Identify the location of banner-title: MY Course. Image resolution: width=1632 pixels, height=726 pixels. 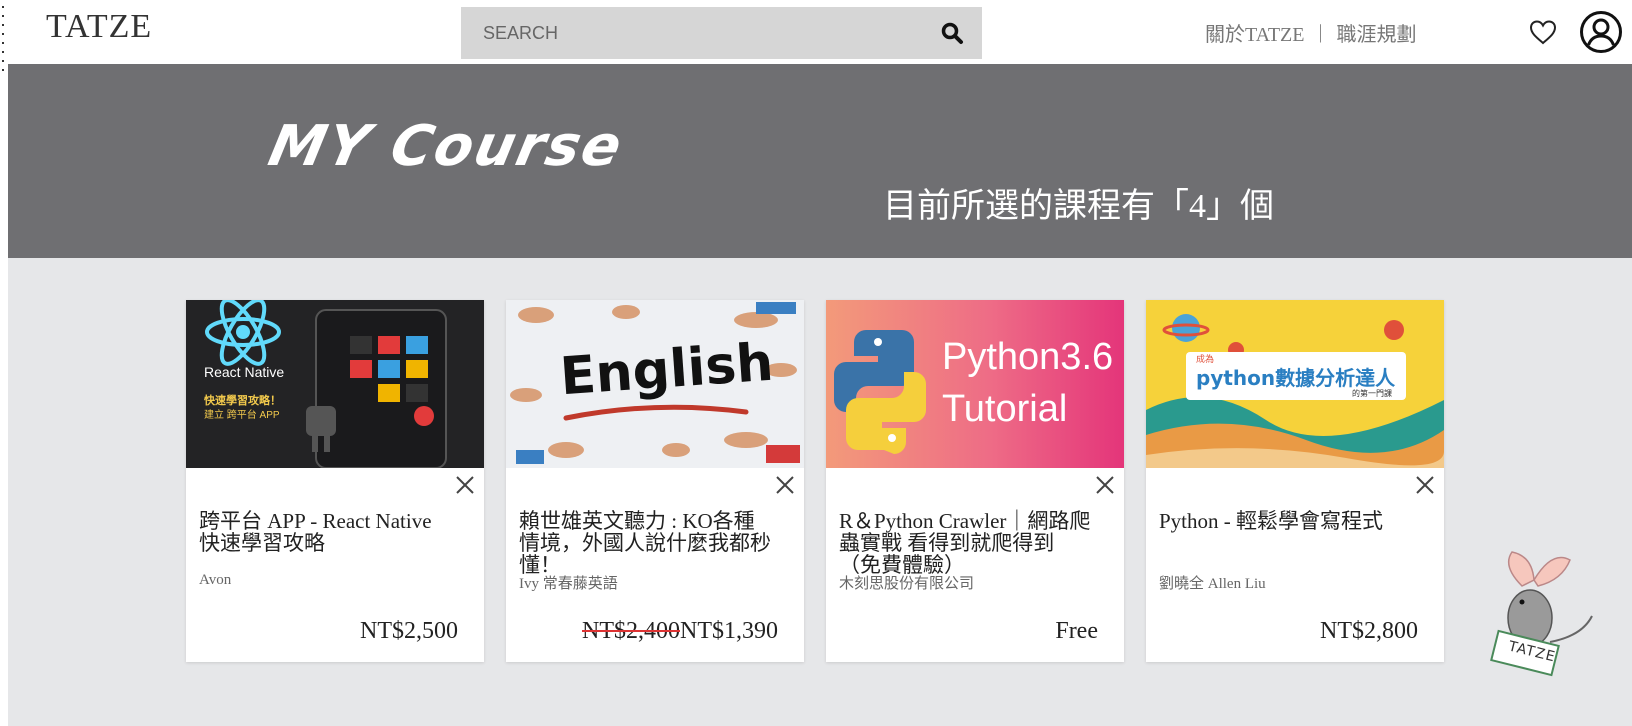
(446, 146).